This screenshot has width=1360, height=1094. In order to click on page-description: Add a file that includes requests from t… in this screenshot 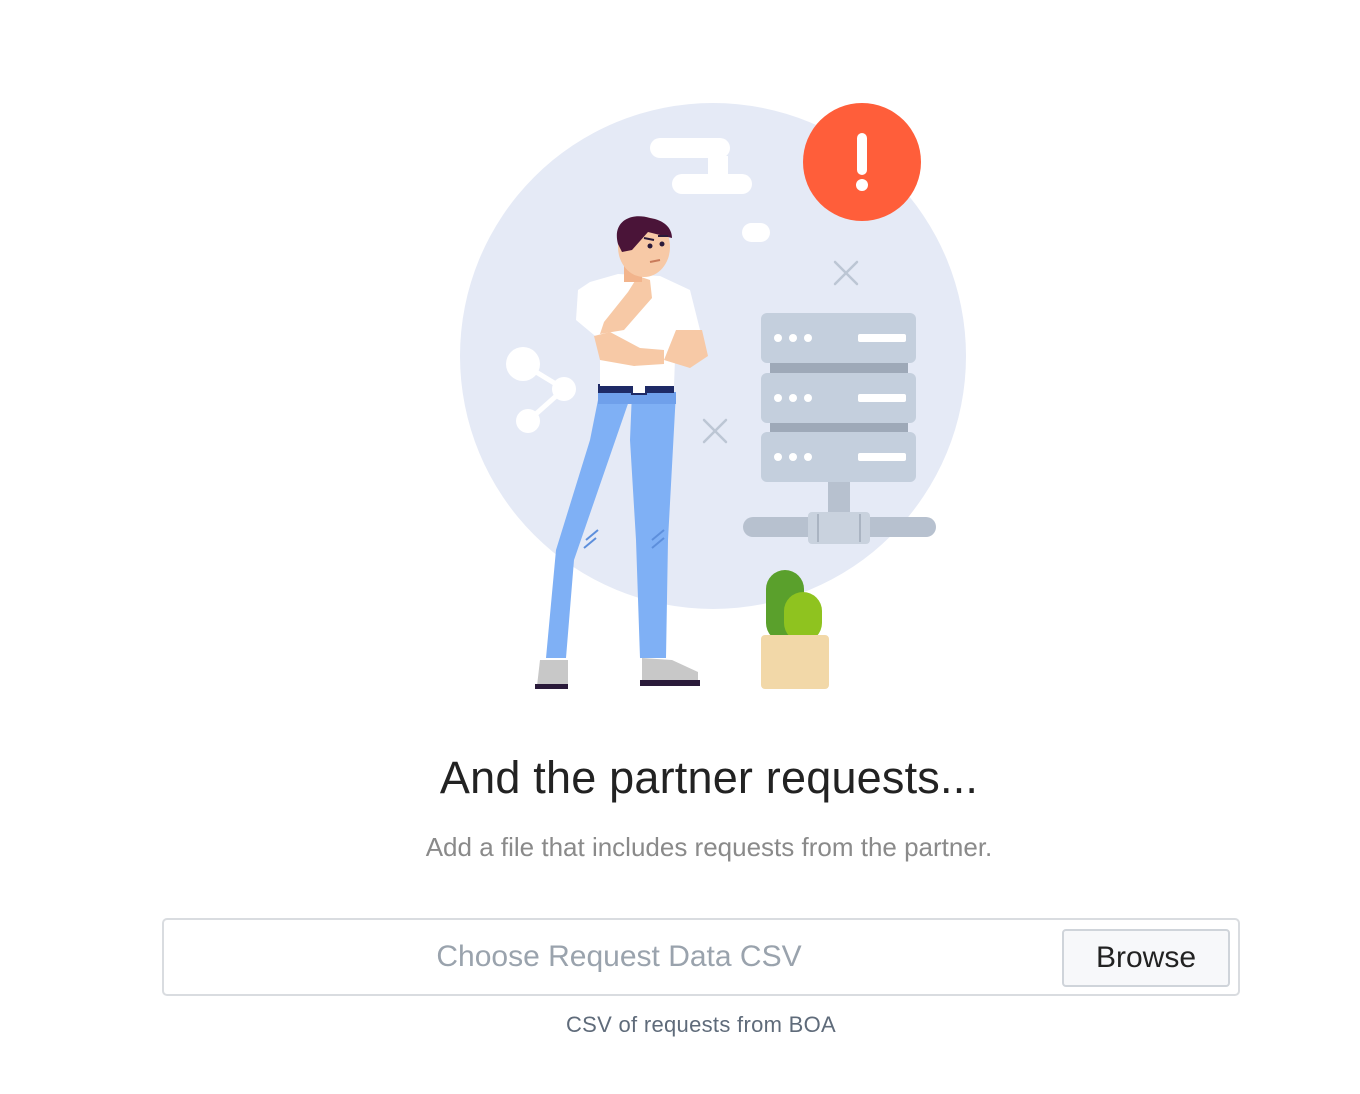, I will do `click(709, 847)`.